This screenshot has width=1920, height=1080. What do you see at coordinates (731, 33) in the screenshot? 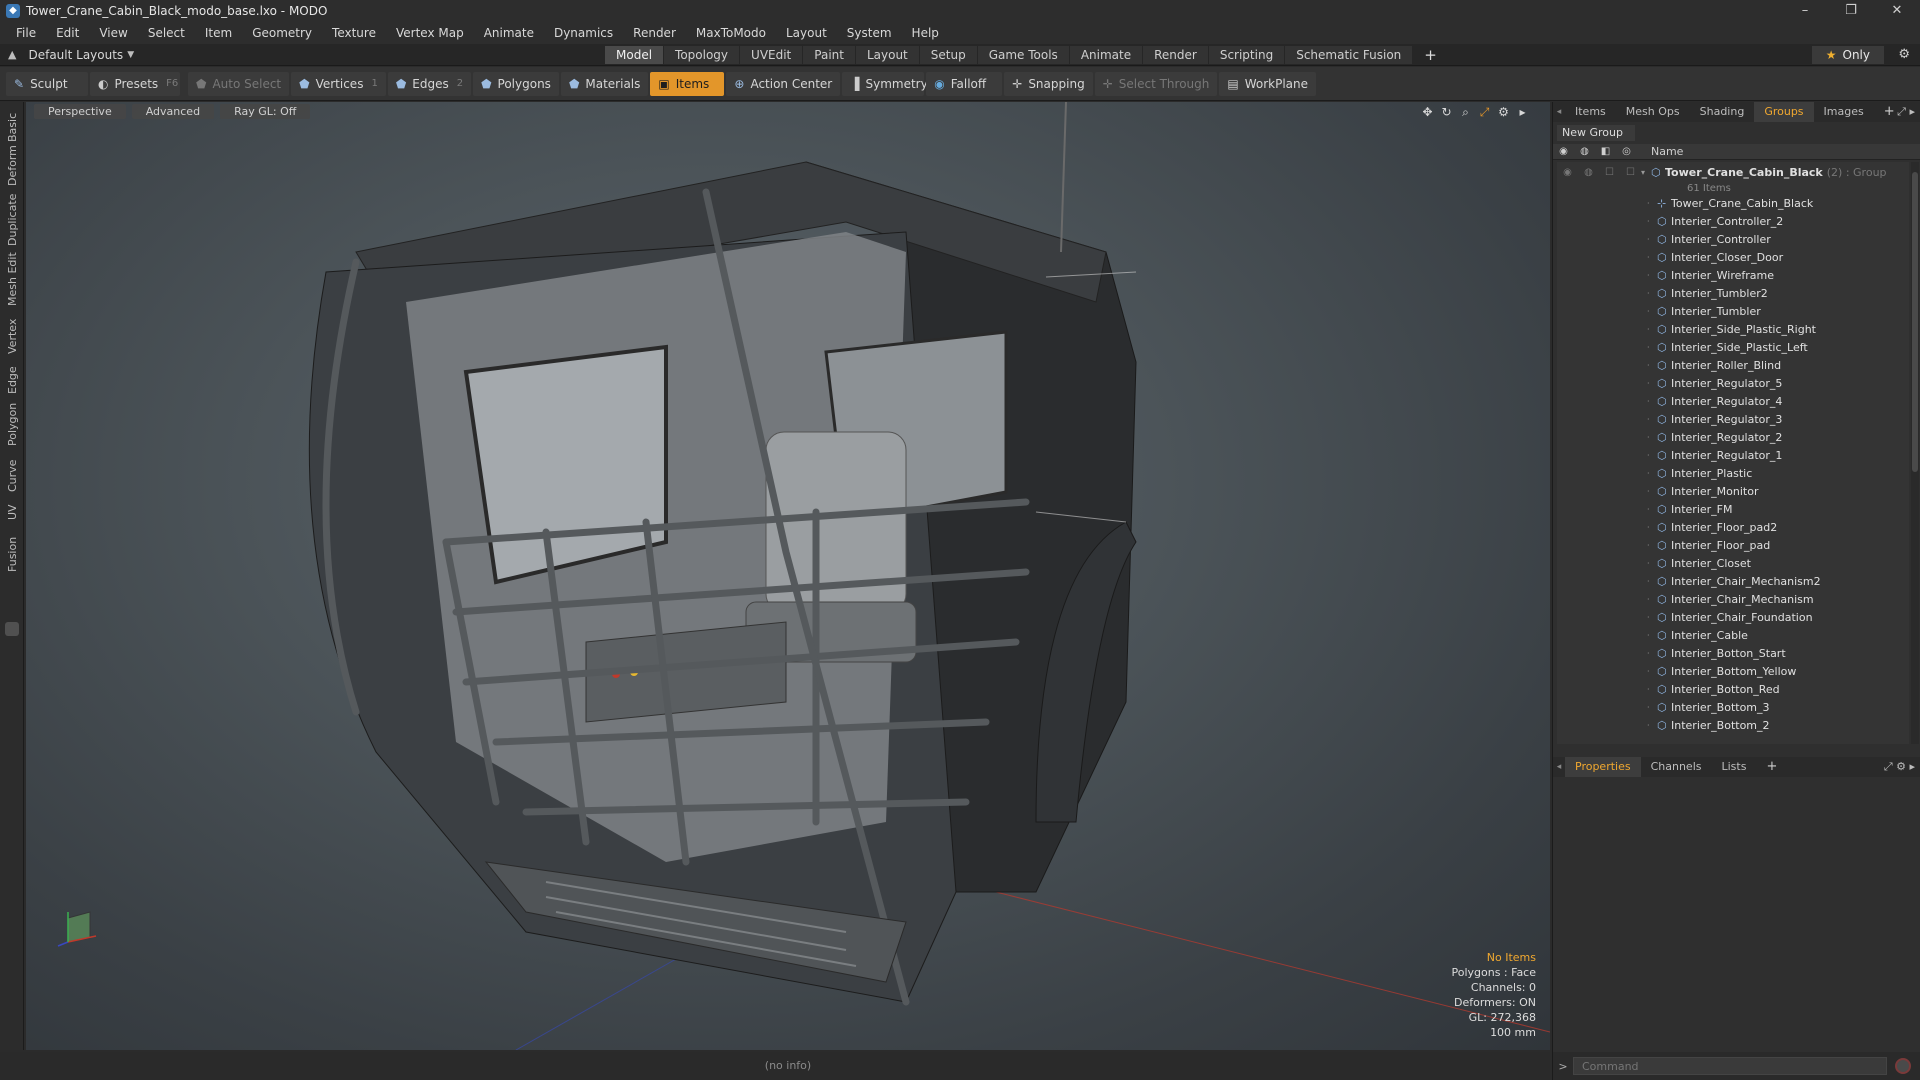
I see `menu-maxtomodo: MaxToModo` at bounding box center [731, 33].